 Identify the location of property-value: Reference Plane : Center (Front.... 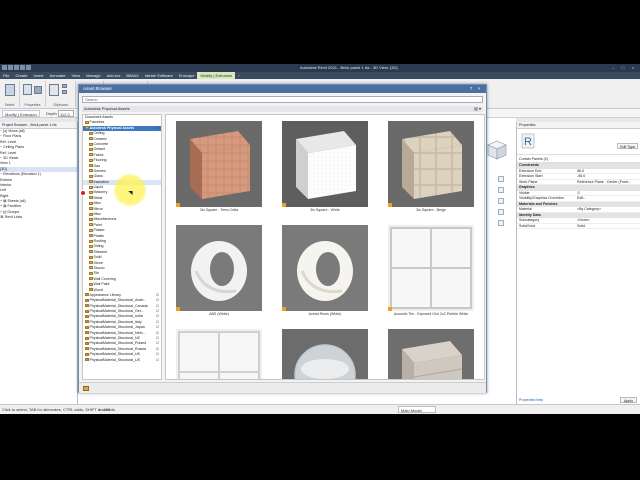
(607, 183).